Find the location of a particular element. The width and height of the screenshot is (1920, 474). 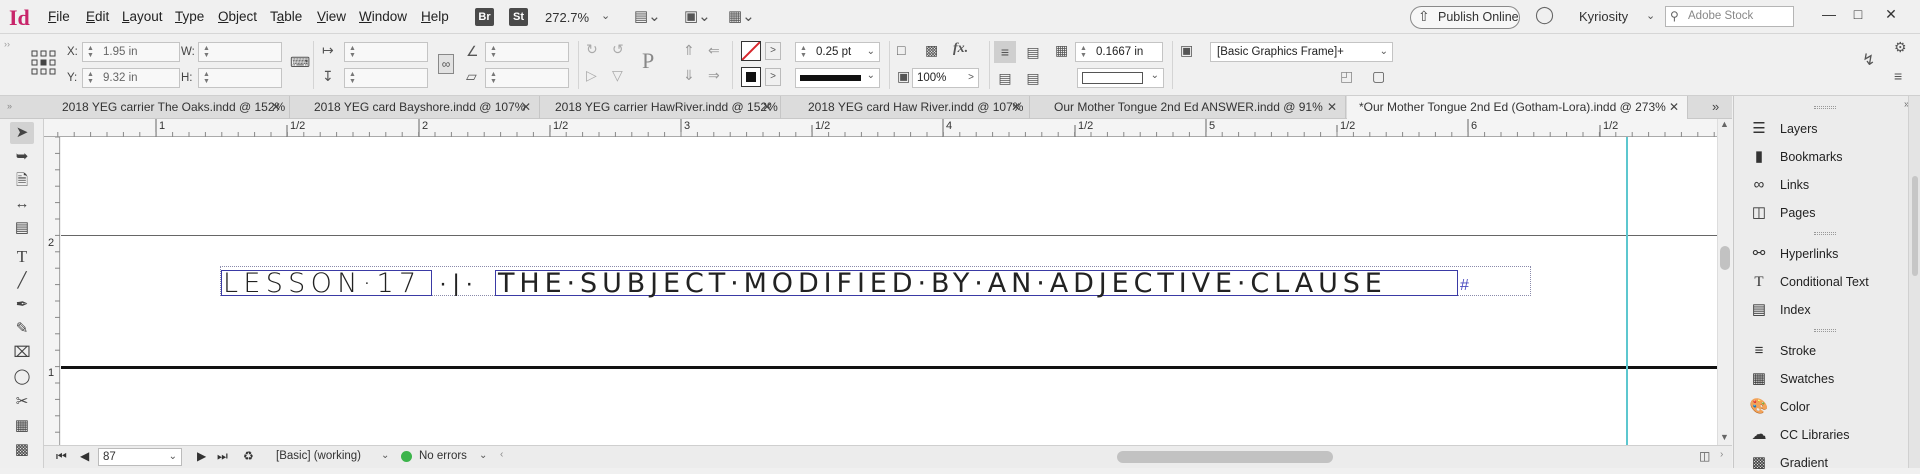

opacity-icon: ▣ is located at coordinates (903, 76).